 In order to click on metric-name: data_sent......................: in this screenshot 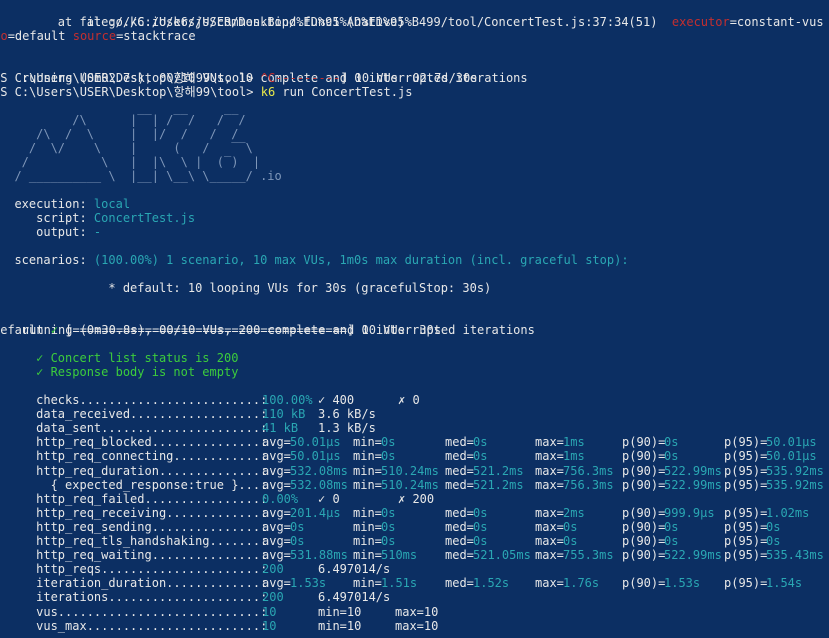, I will do `click(137, 428)`.